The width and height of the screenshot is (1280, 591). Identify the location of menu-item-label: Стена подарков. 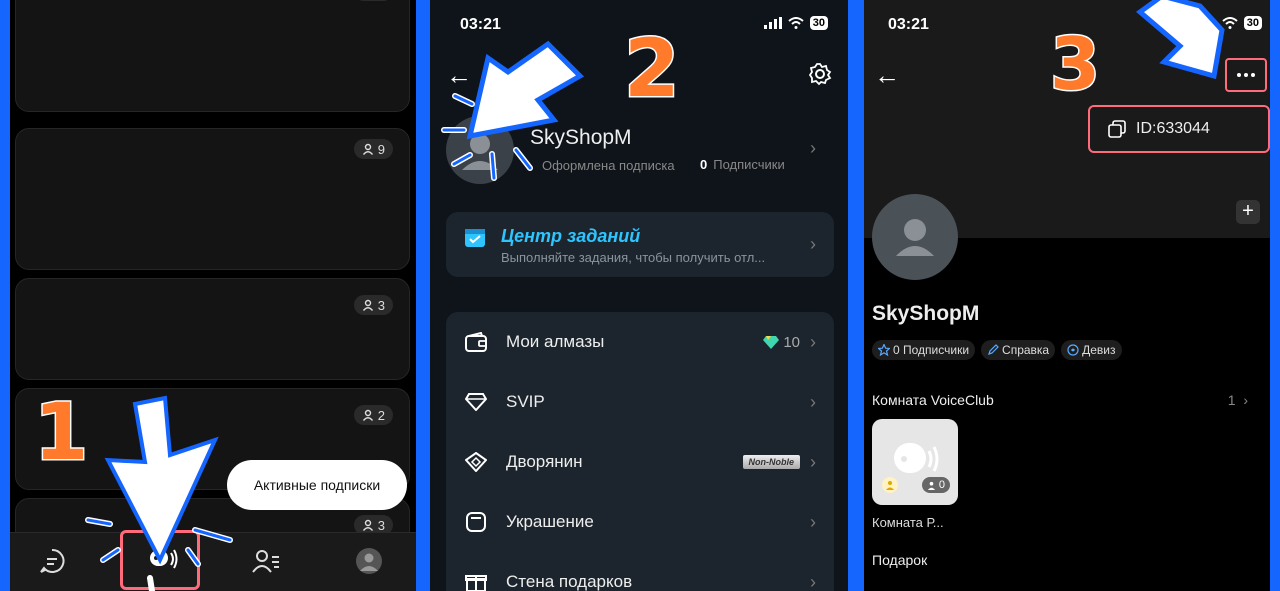
(569, 581).